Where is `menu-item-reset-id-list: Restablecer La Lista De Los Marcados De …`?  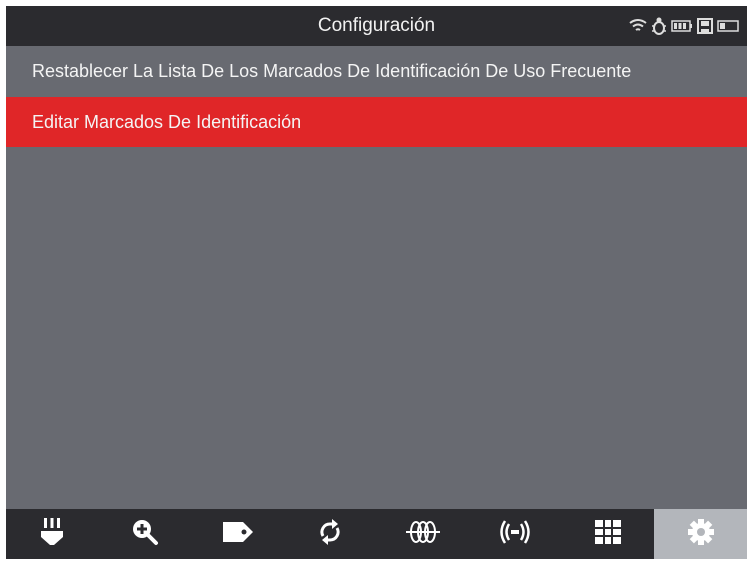
menu-item-reset-id-list: Restablecer La Lista De Los Marcados De … is located at coordinates (376, 71).